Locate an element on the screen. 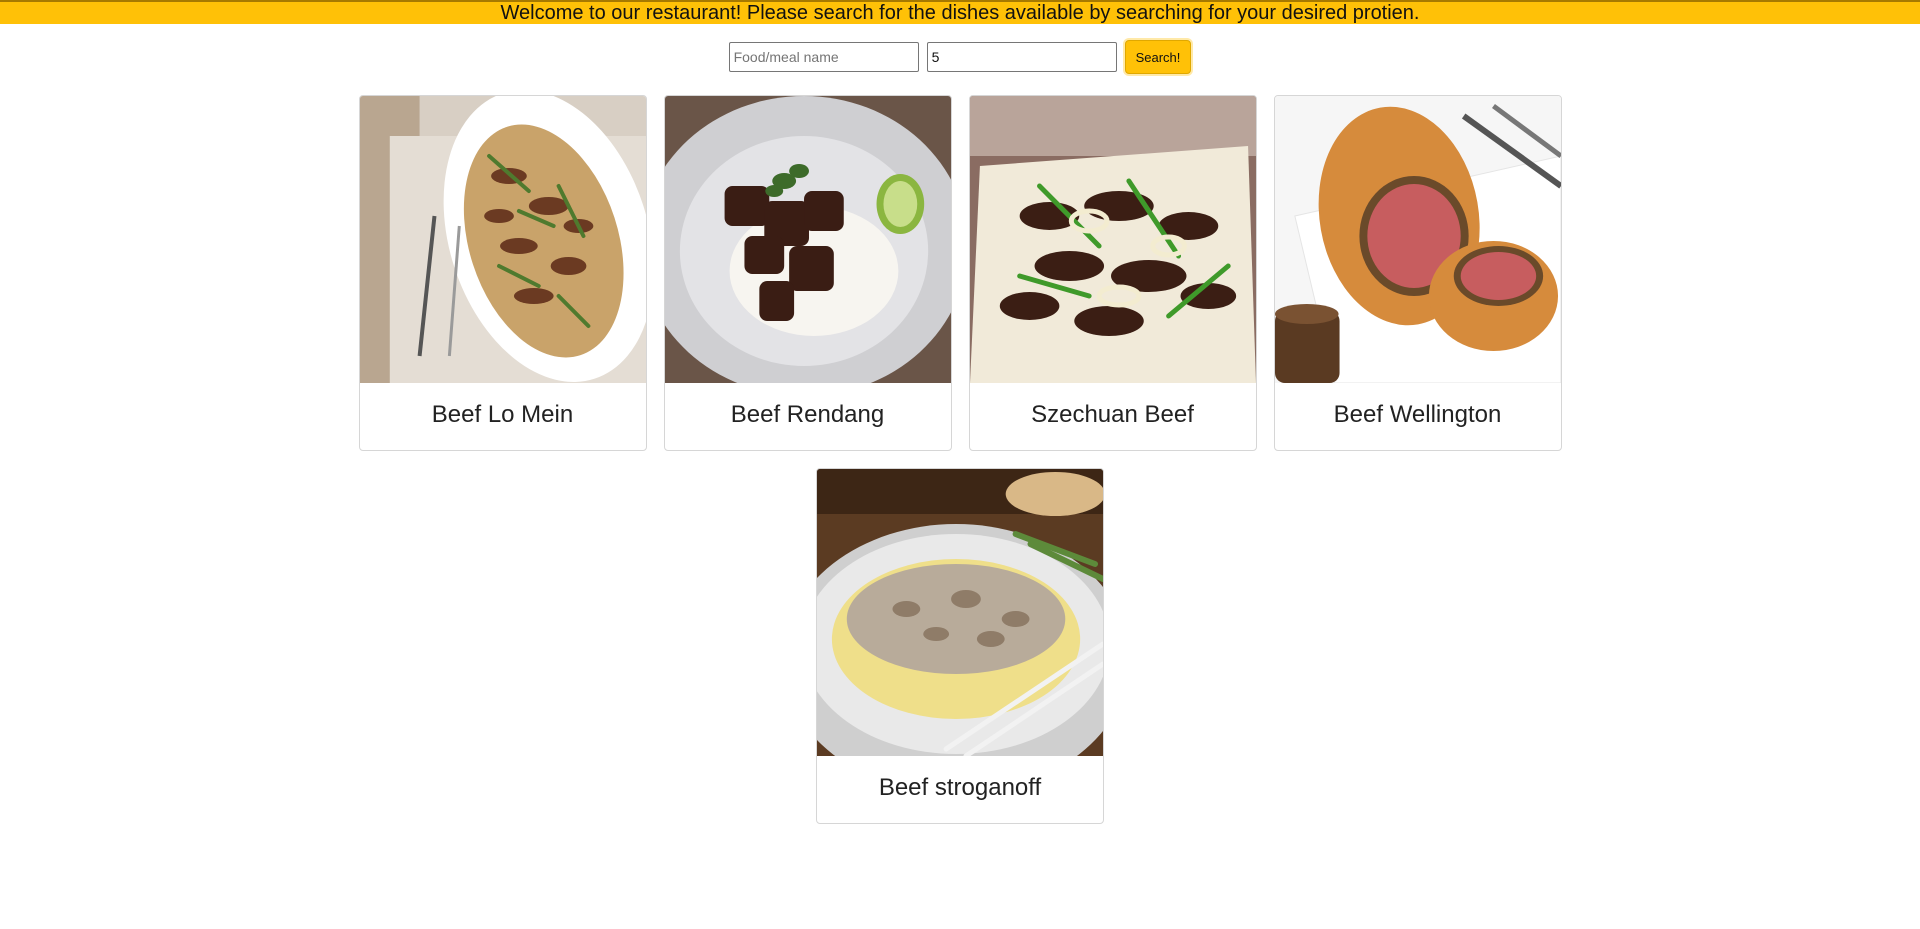  meal-title: Szechuan Beef is located at coordinates (1112, 414).